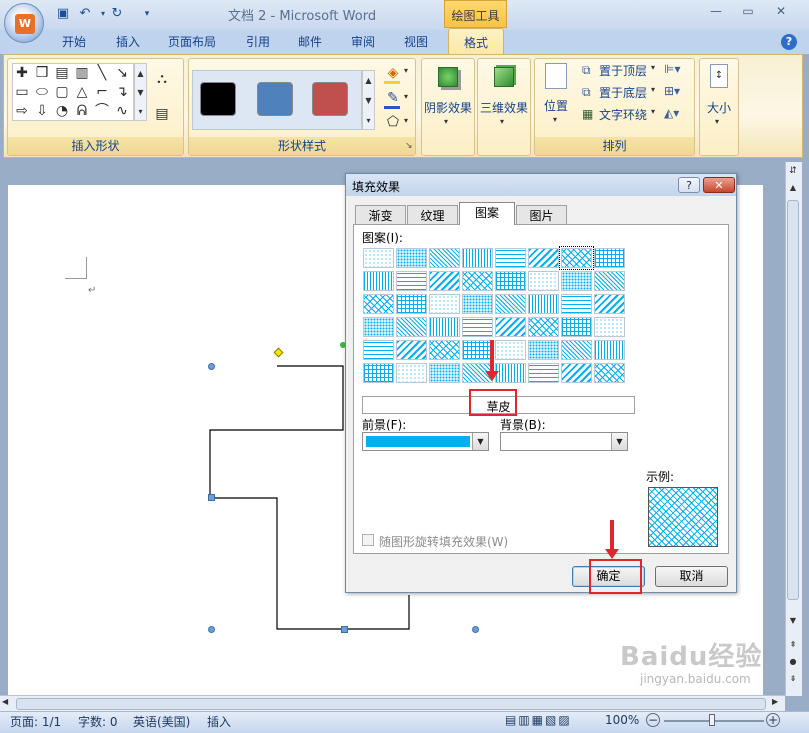 The width and height of the screenshot is (809, 733). I want to click on undo-icon: ↶, so click(85, 14).